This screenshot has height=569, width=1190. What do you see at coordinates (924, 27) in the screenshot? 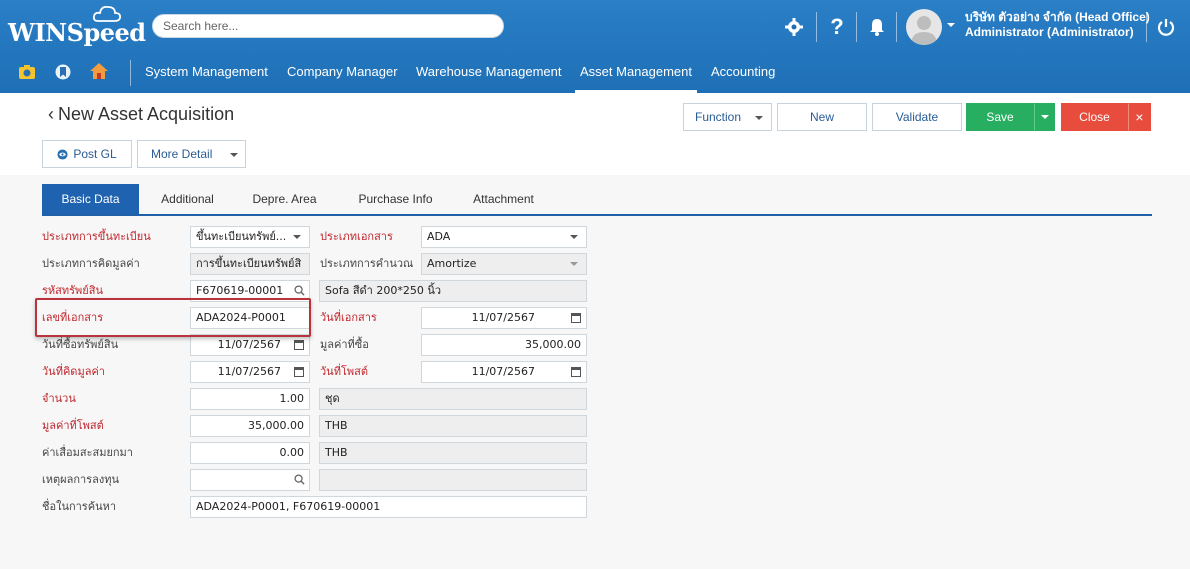
I see `avatar` at bounding box center [924, 27].